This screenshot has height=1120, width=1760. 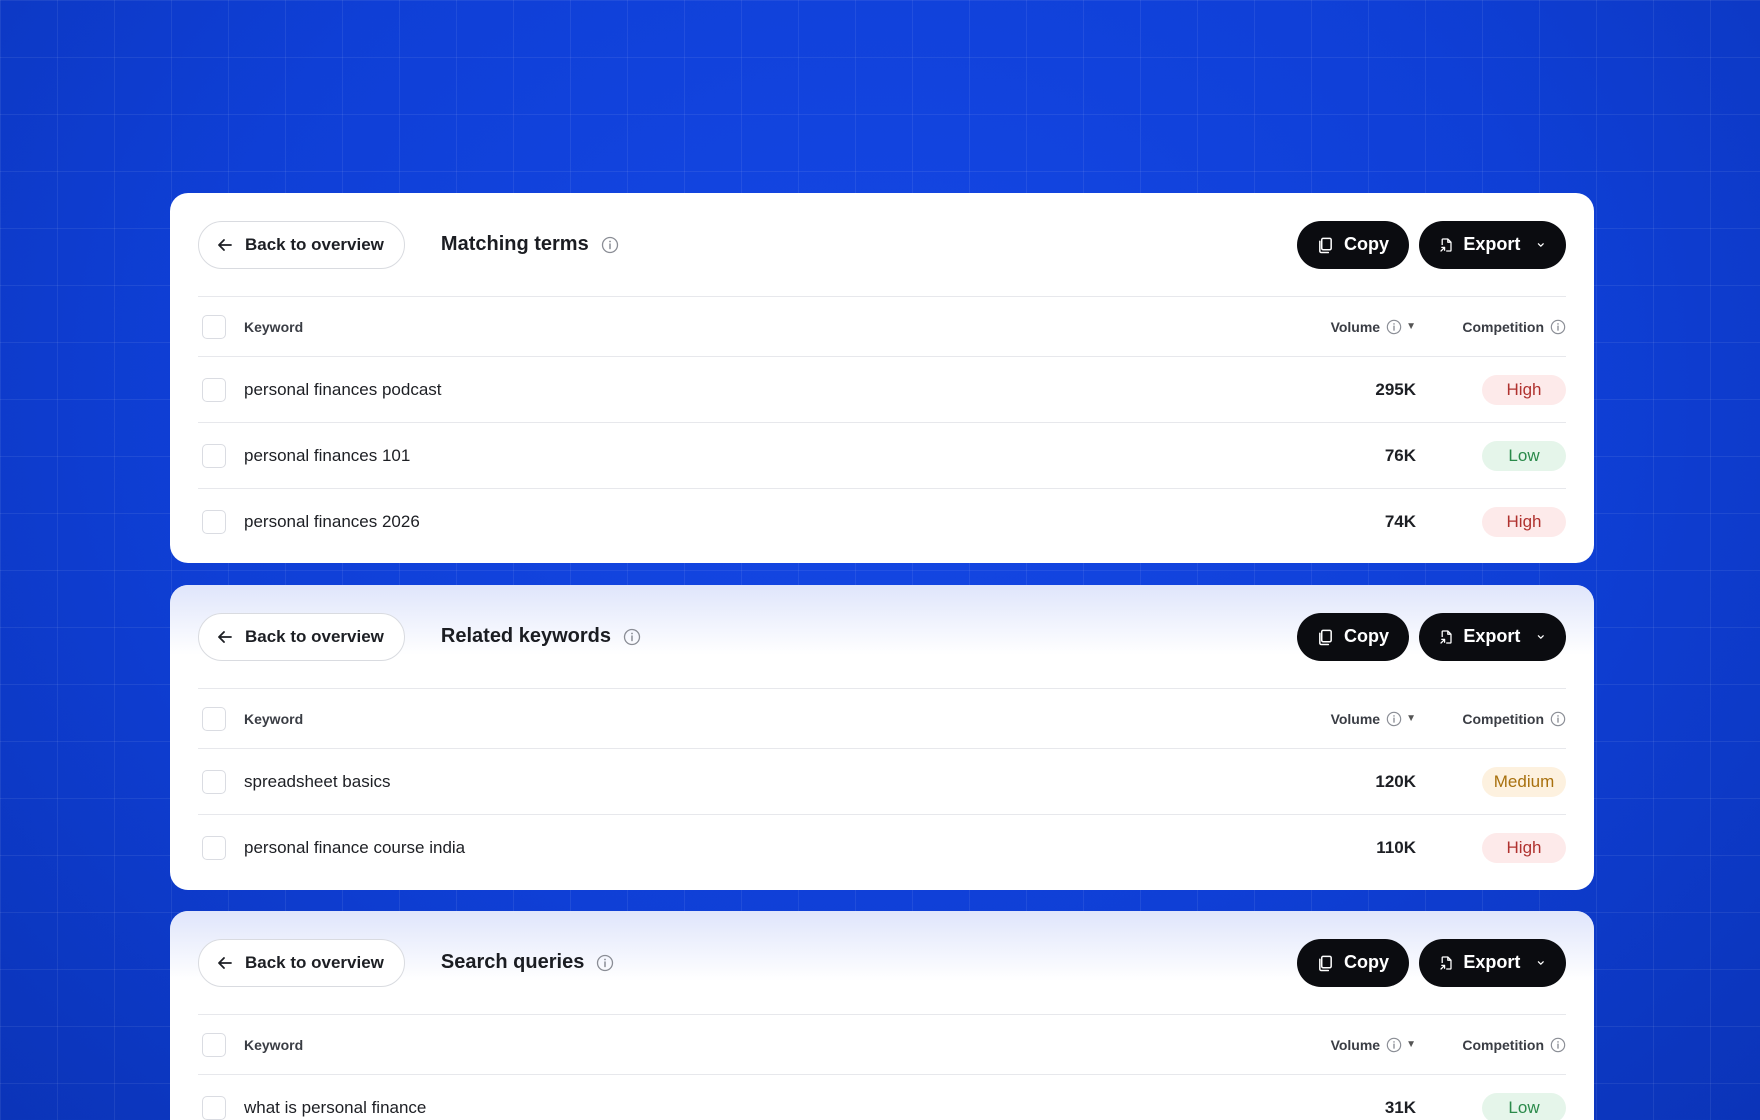 What do you see at coordinates (514, 244) in the screenshot?
I see `section-title: Matching terms` at bounding box center [514, 244].